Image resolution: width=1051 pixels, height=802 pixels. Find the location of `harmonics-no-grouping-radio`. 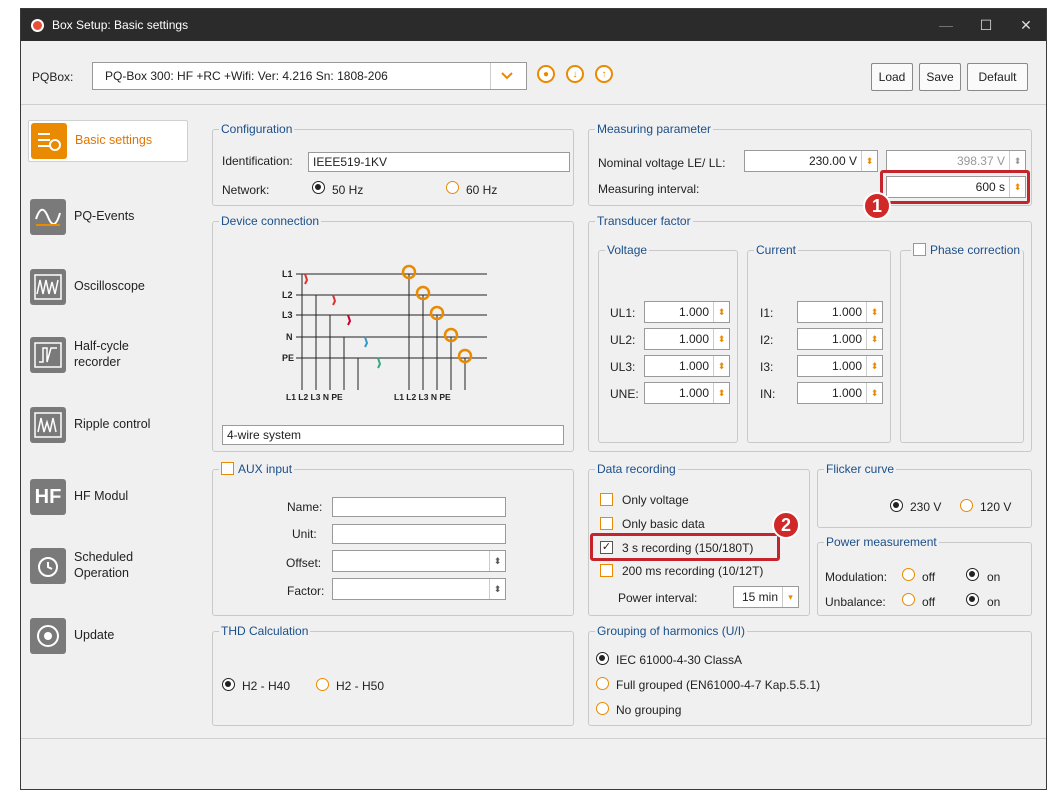

harmonics-no-grouping-radio is located at coordinates (602, 708).